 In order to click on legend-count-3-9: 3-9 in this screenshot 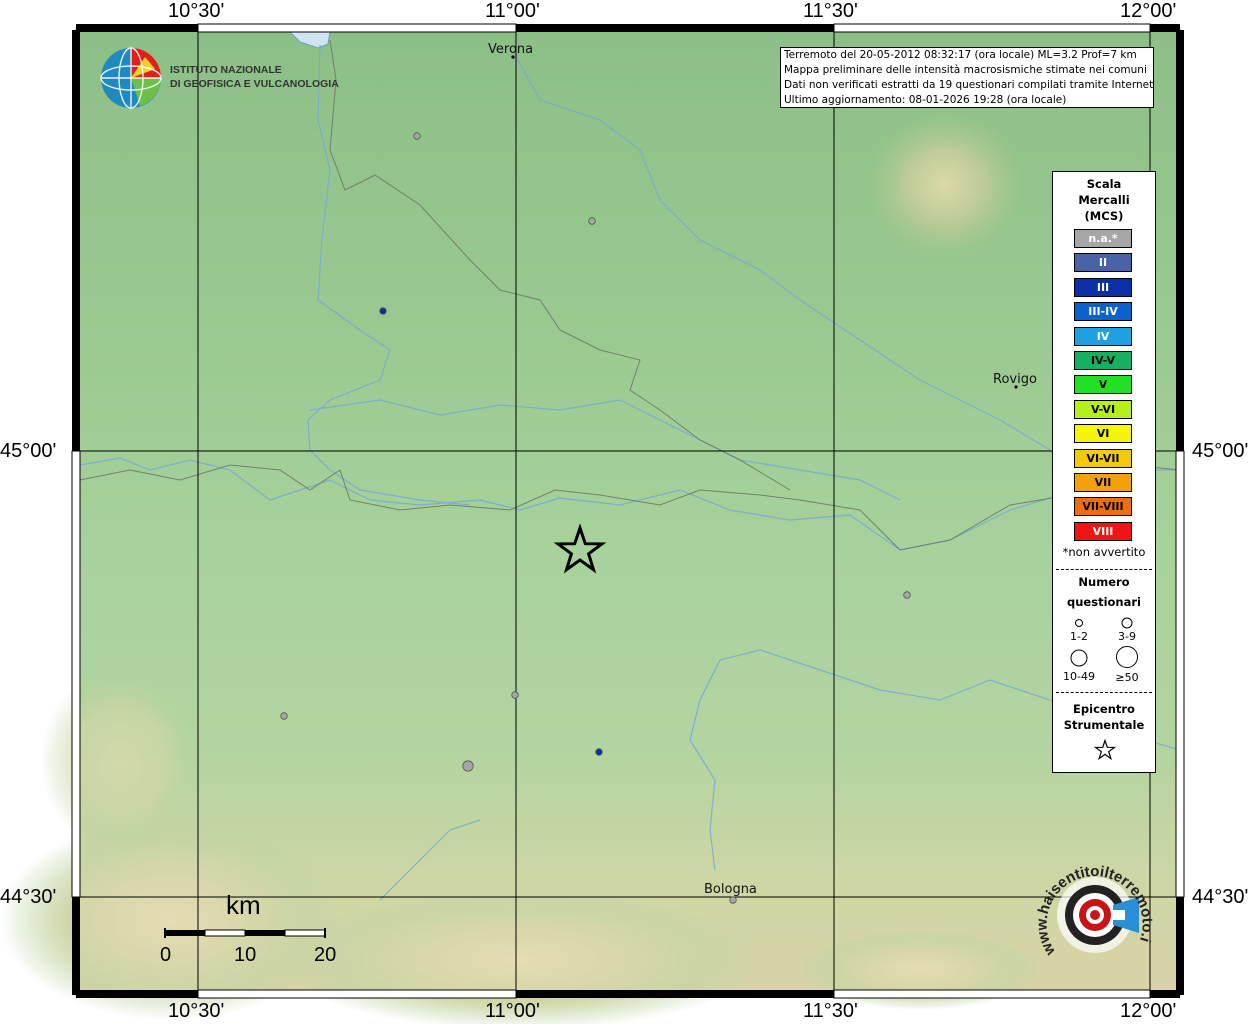, I will do `click(1127, 636)`.